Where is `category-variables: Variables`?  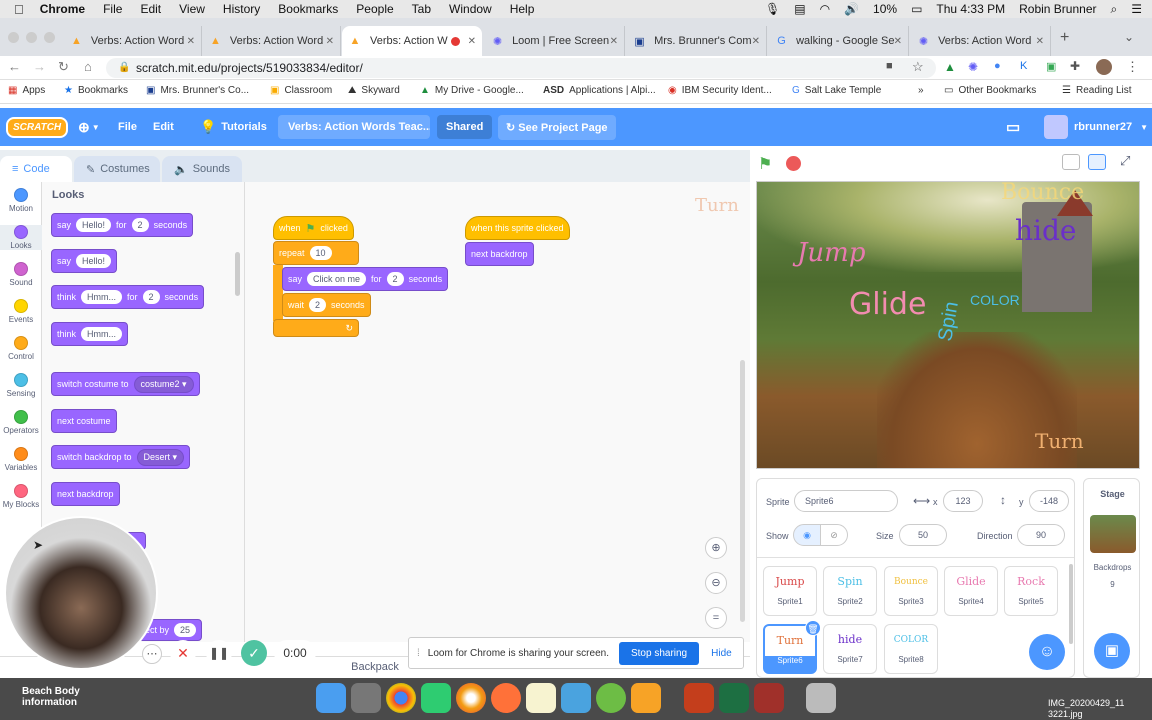 category-variables: Variables is located at coordinates (21, 459).